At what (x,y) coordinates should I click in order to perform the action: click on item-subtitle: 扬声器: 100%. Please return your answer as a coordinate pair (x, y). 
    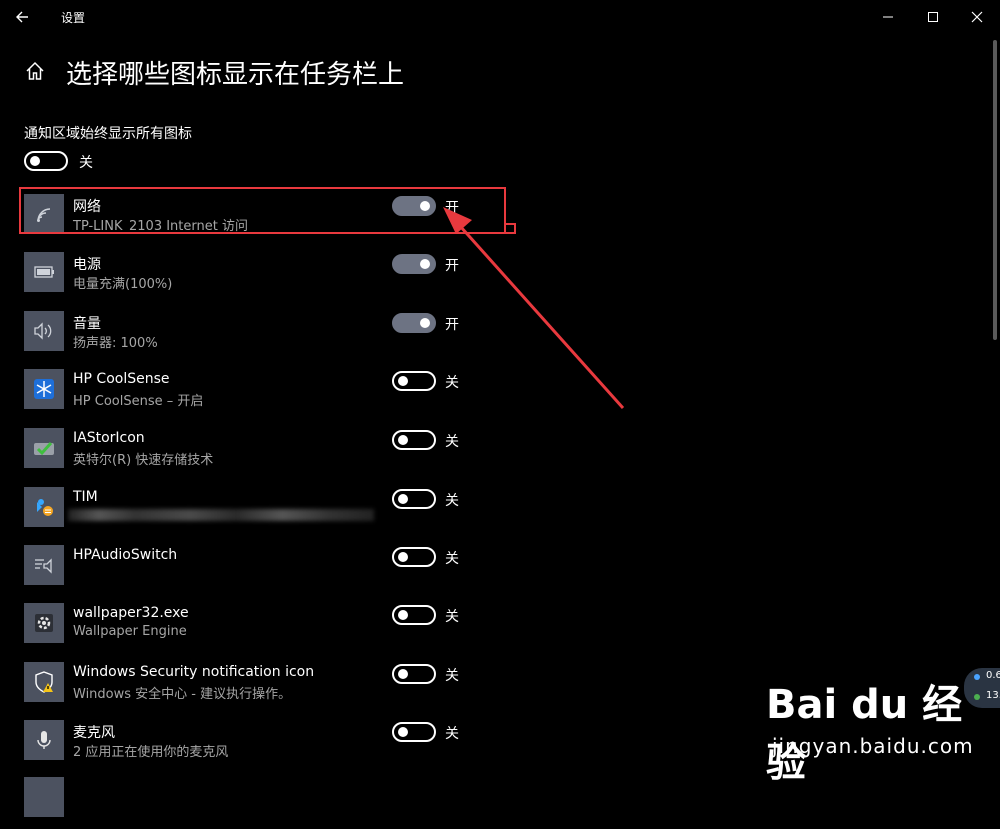
    Looking at the image, I should click on (115, 343).